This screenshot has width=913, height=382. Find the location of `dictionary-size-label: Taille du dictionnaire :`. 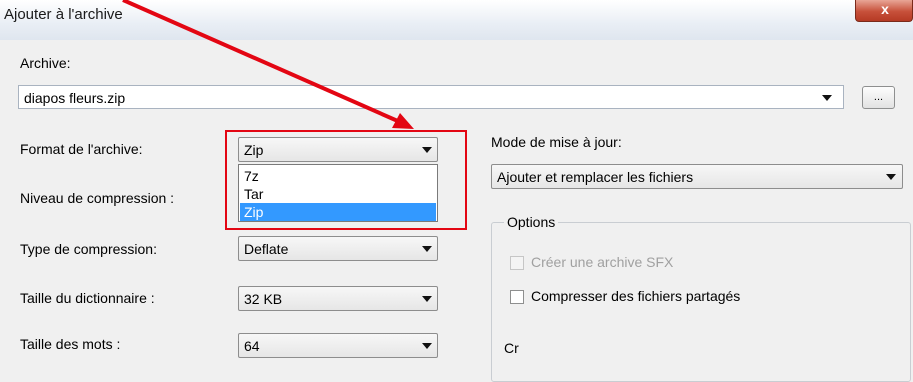

dictionary-size-label: Taille du dictionnaire : is located at coordinates (87, 298).